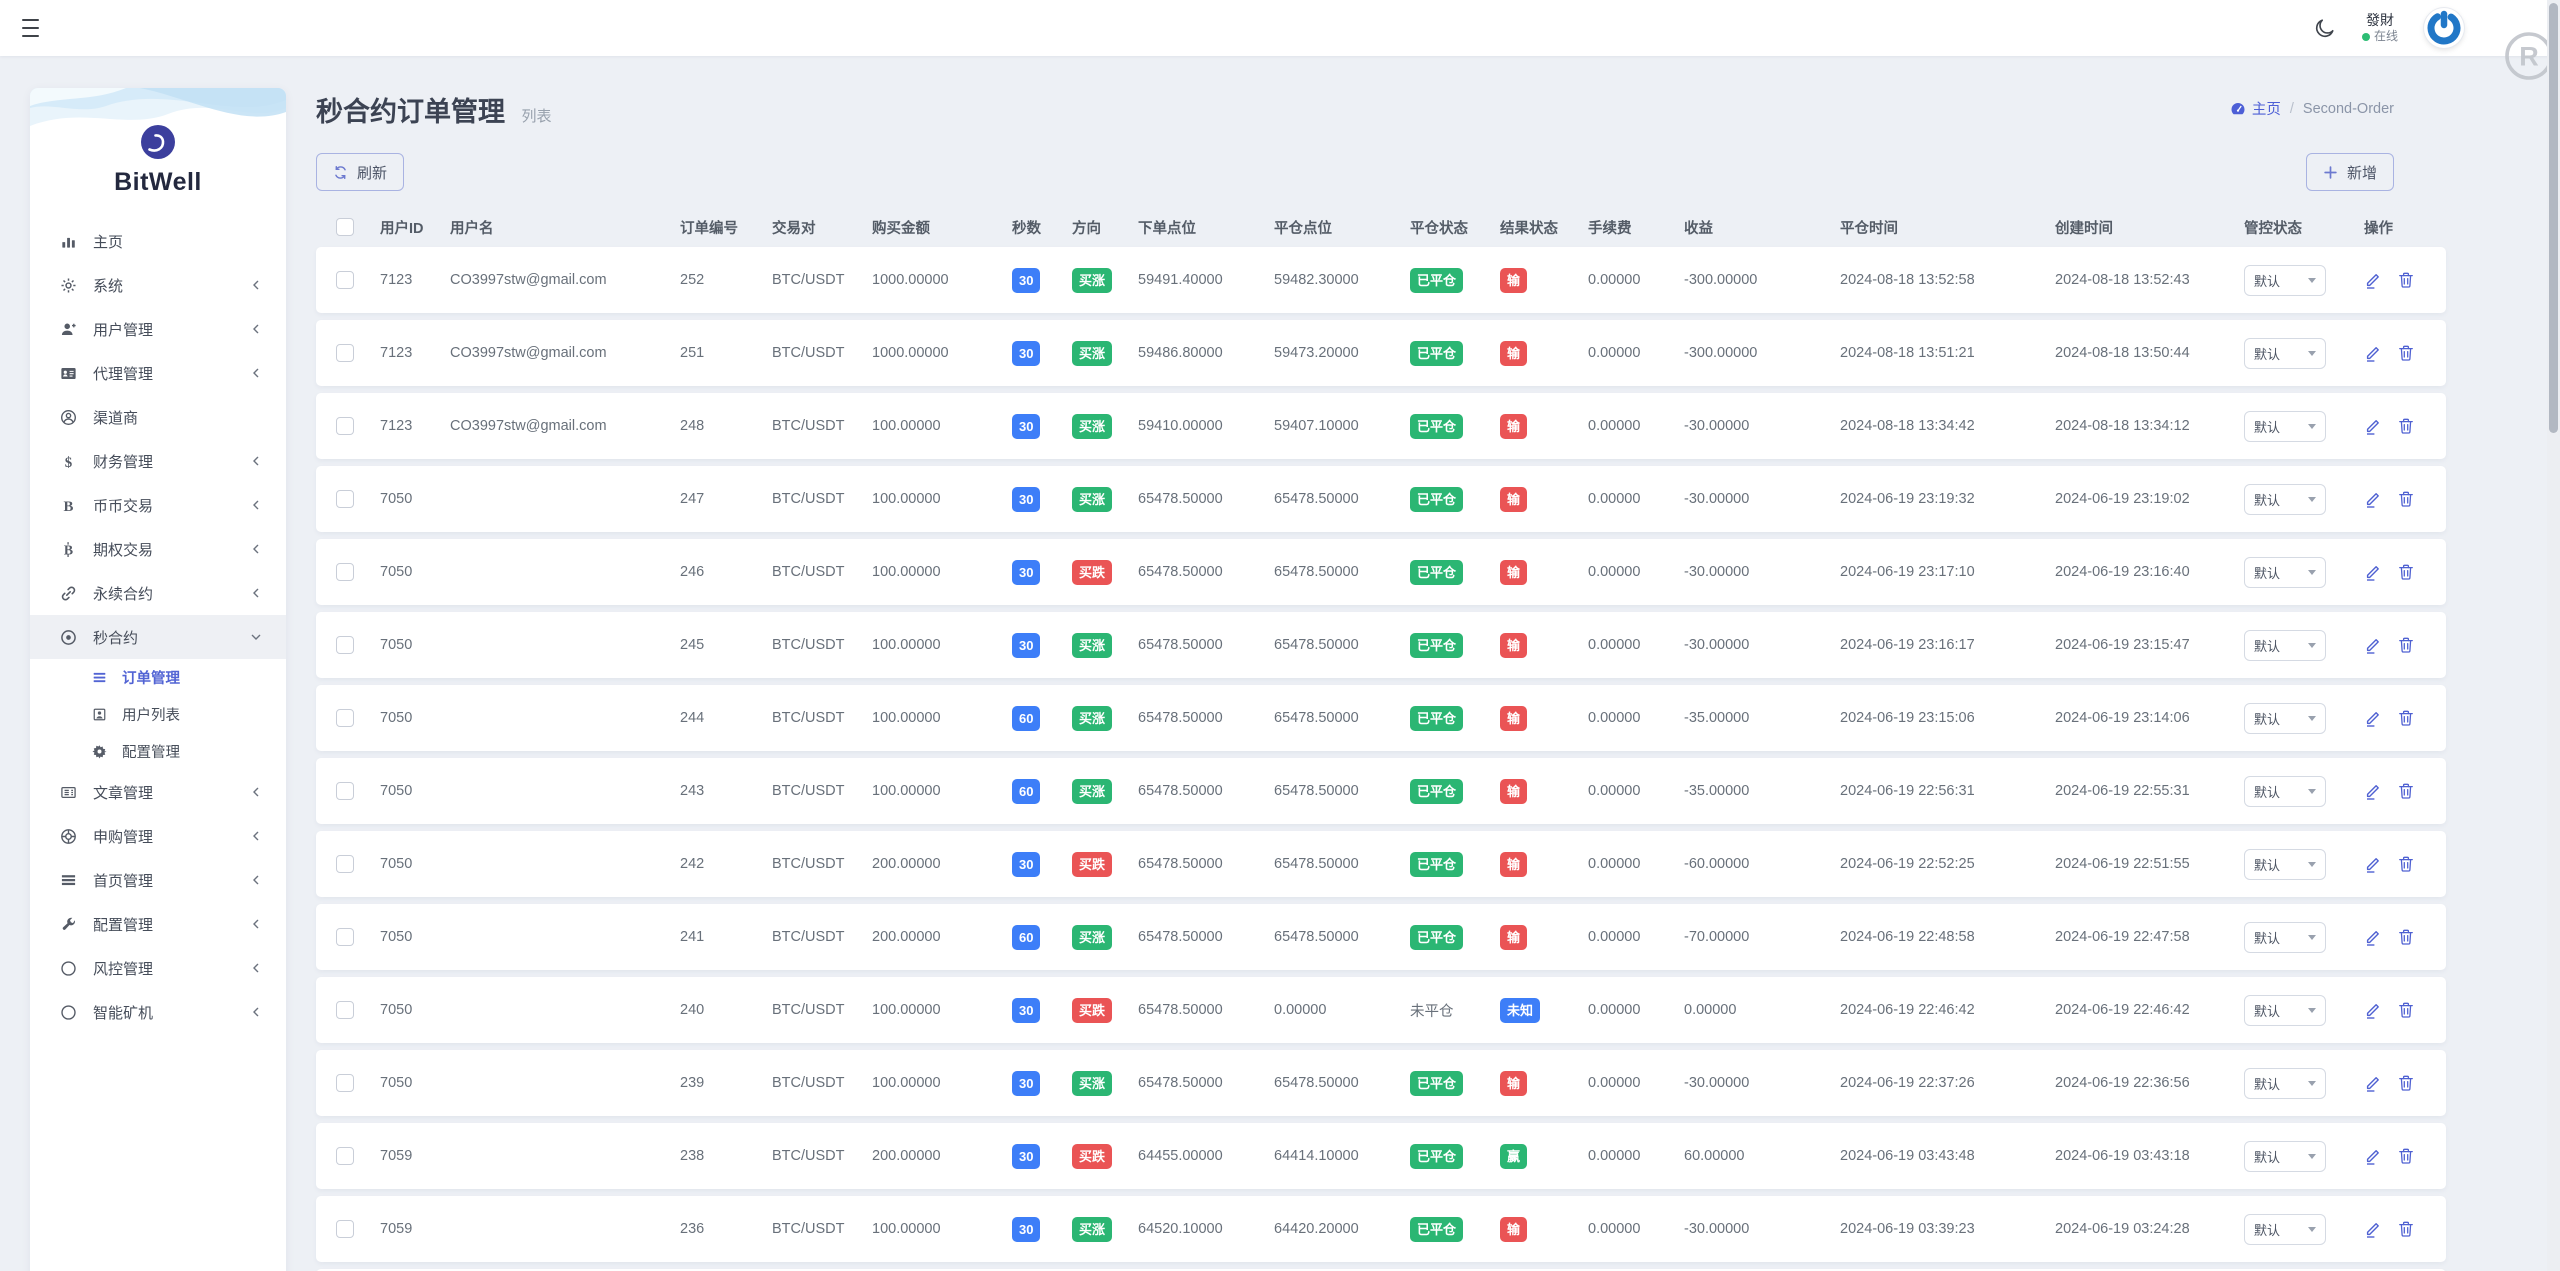 The width and height of the screenshot is (2560, 1271). What do you see at coordinates (158, 968) in the screenshot?
I see `sidebar-item: 风控管理` at bounding box center [158, 968].